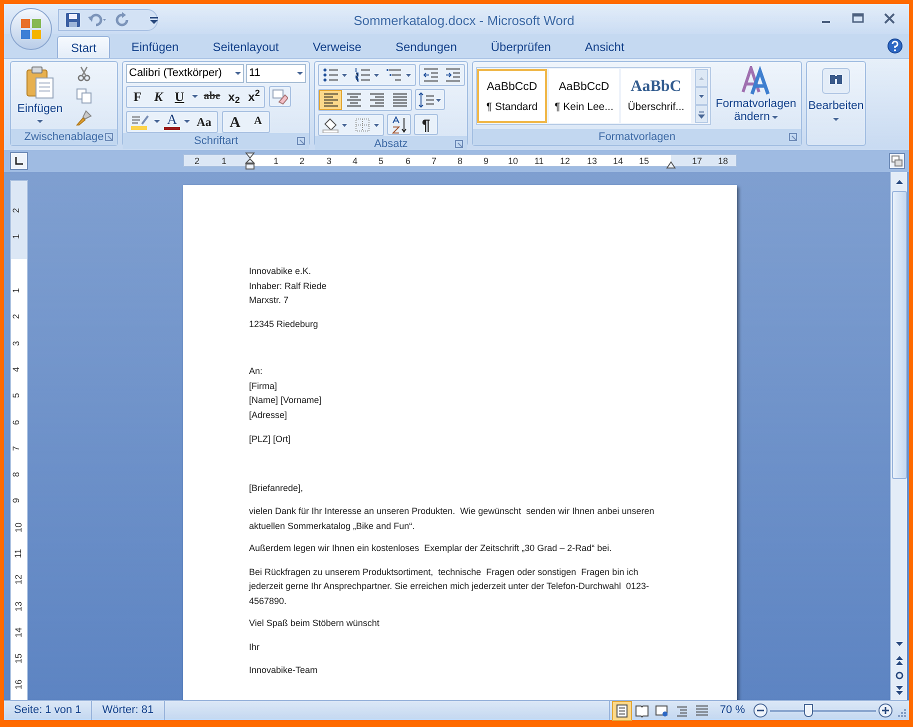 The width and height of the screenshot is (913, 727). Describe the element at coordinates (376, 100) in the screenshot. I see `align-right-icon` at that location.